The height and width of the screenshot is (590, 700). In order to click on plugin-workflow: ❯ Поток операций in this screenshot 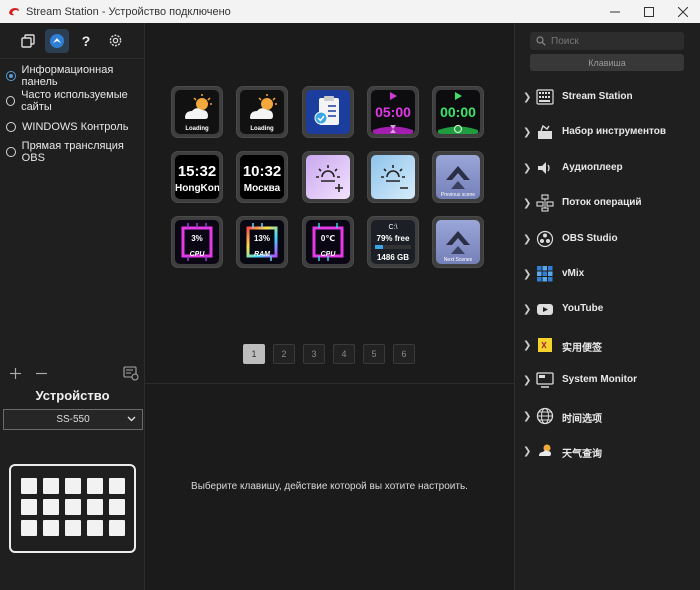, I will do `click(607, 203)`.